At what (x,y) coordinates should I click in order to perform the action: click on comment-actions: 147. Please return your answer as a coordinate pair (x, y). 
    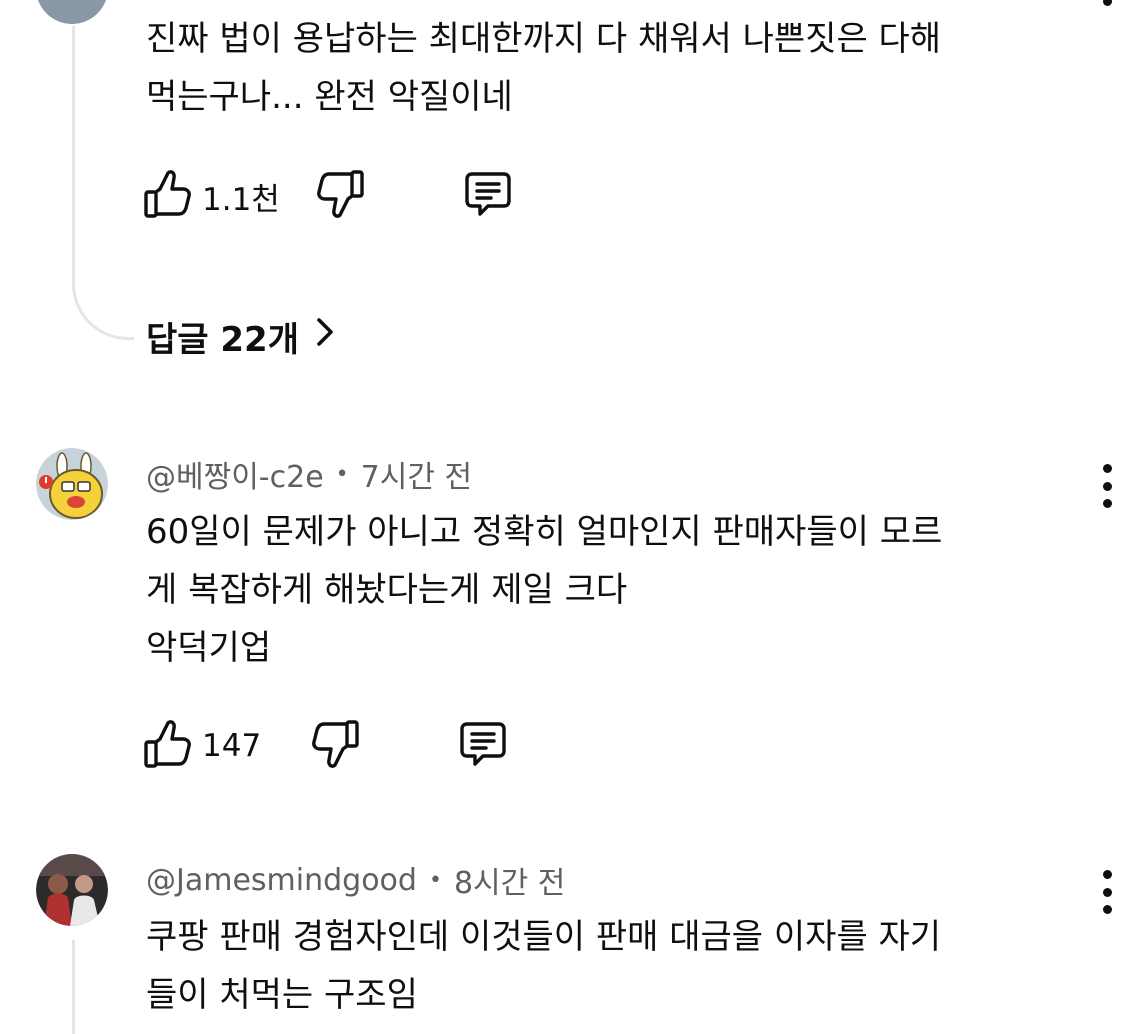
    Looking at the image, I should click on (325, 746).